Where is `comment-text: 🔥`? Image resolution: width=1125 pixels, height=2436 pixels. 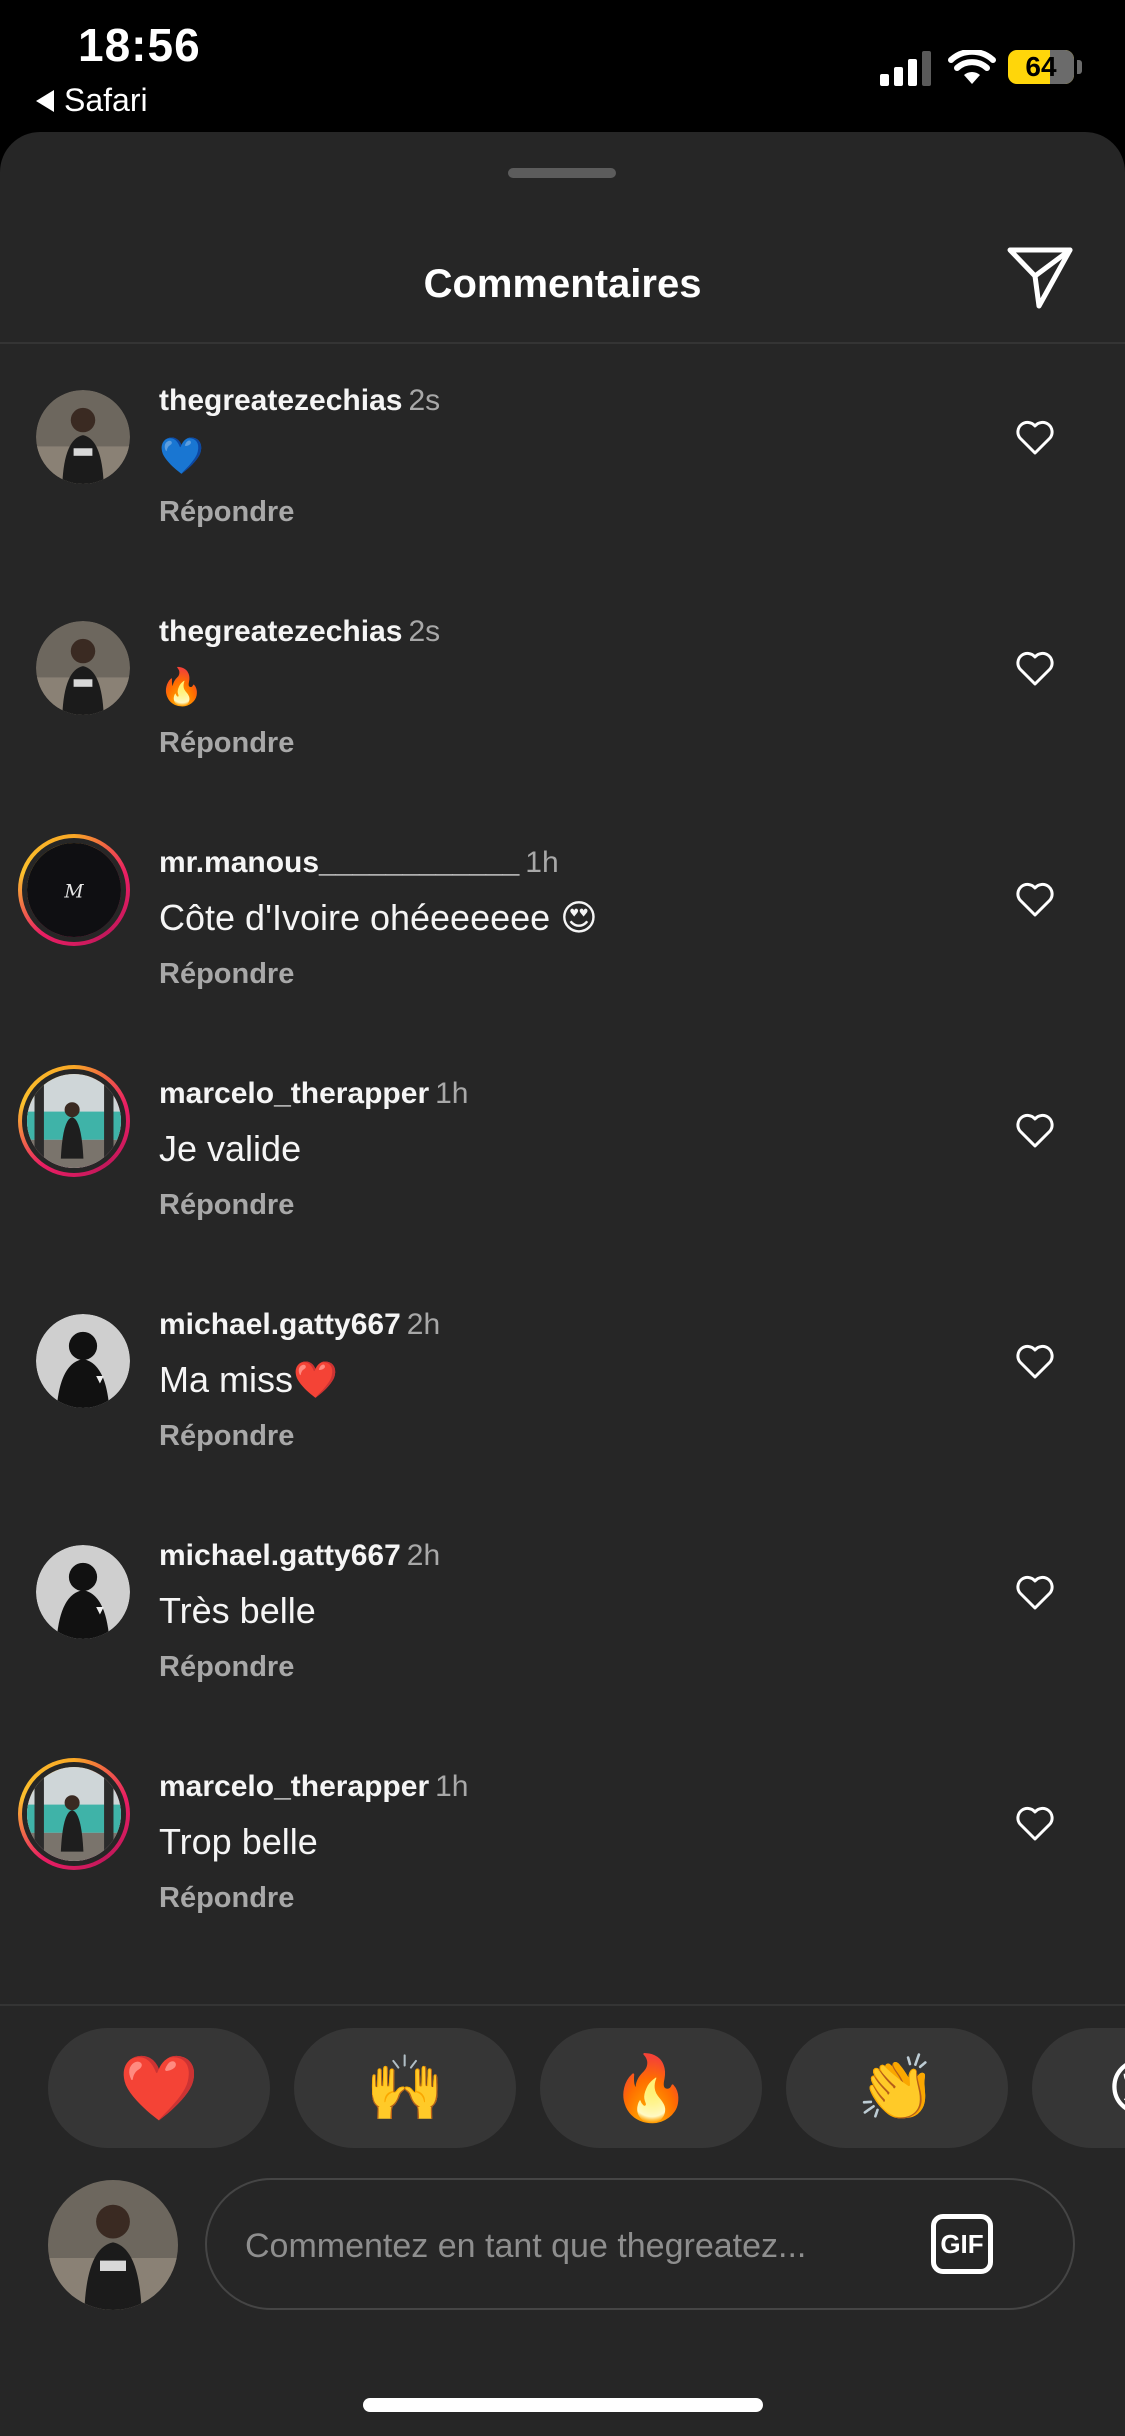 comment-text: 🔥 is located at coordinates (181, 686).